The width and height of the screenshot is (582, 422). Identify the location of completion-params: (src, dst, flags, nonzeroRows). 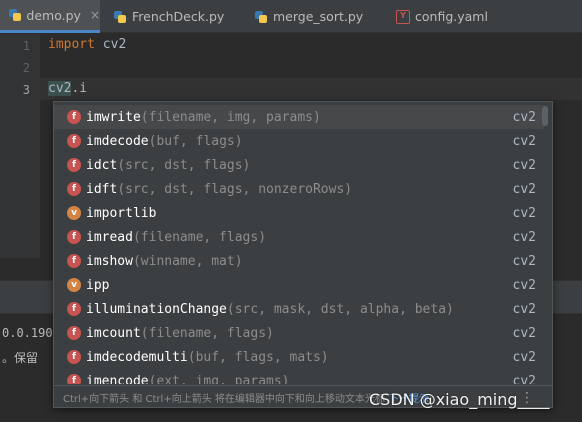
(235, 189).